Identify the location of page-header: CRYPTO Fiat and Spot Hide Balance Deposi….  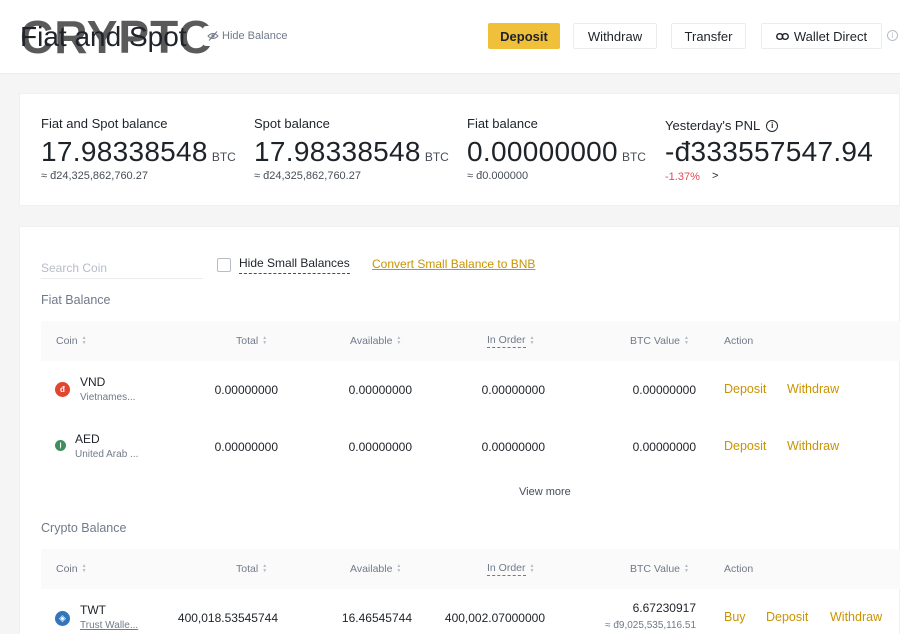
(450, 37).